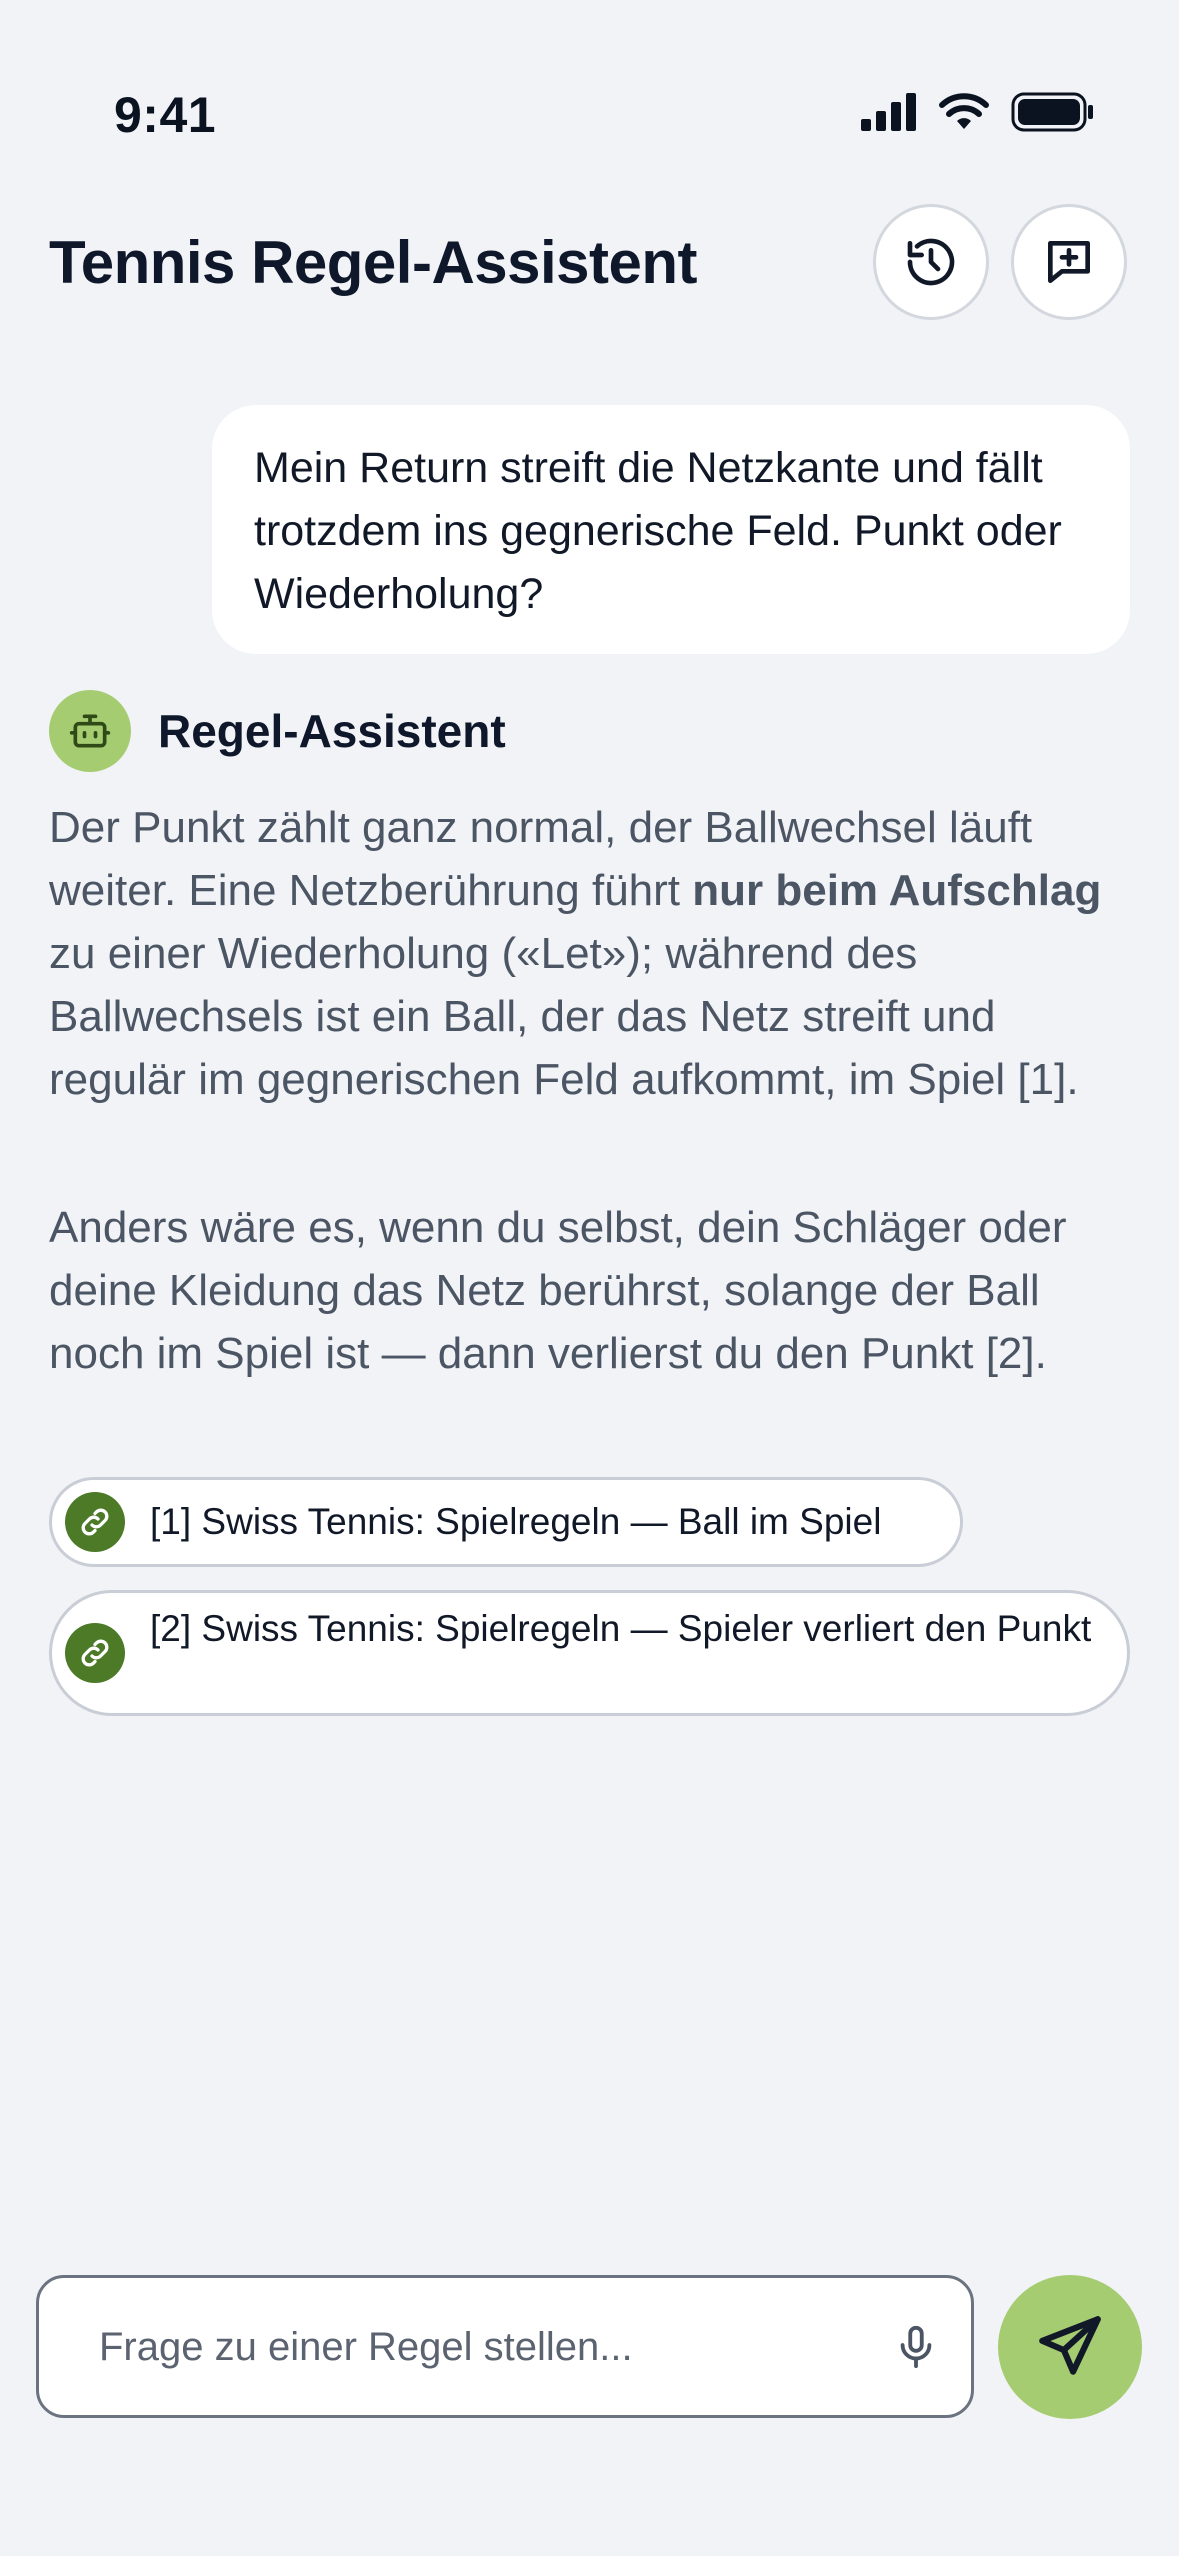  Describe the element at coordinates (897, 890) in the screenshot. I see `answer-emphasis: nur beim Aufschlag` at that location.